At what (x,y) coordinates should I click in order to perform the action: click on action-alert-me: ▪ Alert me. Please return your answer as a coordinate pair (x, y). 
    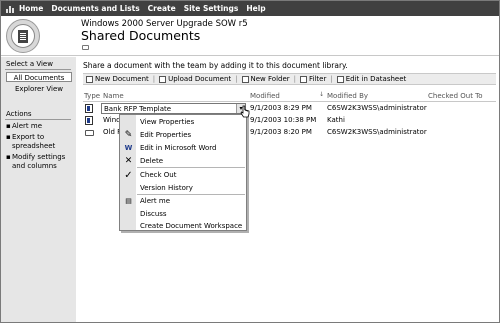
    Looking at the image, I should click on (41, 126).